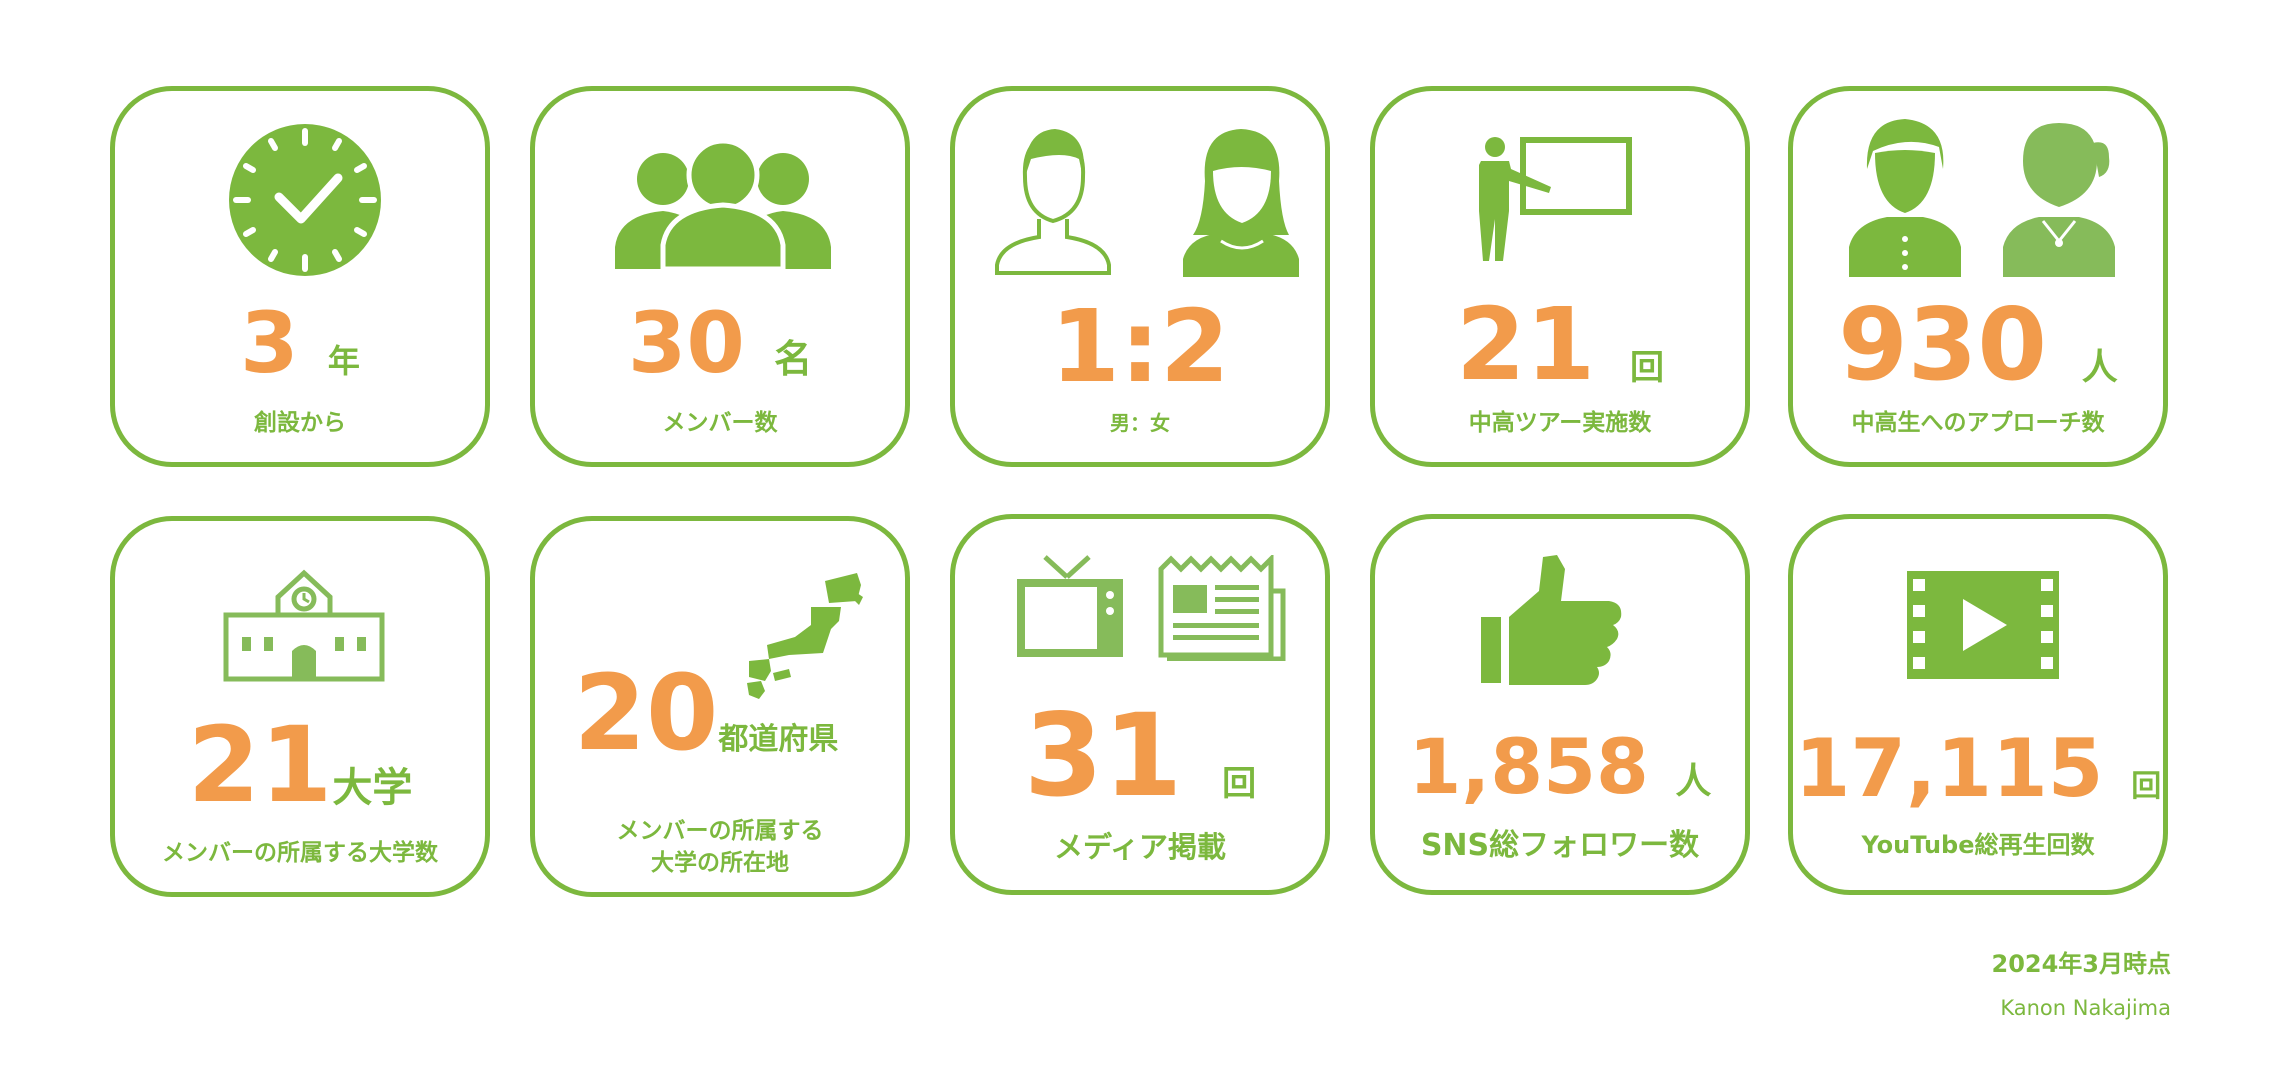 The image size is (2282, 1074). Describe the element at coordinates (1978, 423) in the screenshot. I see `stat-label: 中高生へのアプローチ数` at that location.